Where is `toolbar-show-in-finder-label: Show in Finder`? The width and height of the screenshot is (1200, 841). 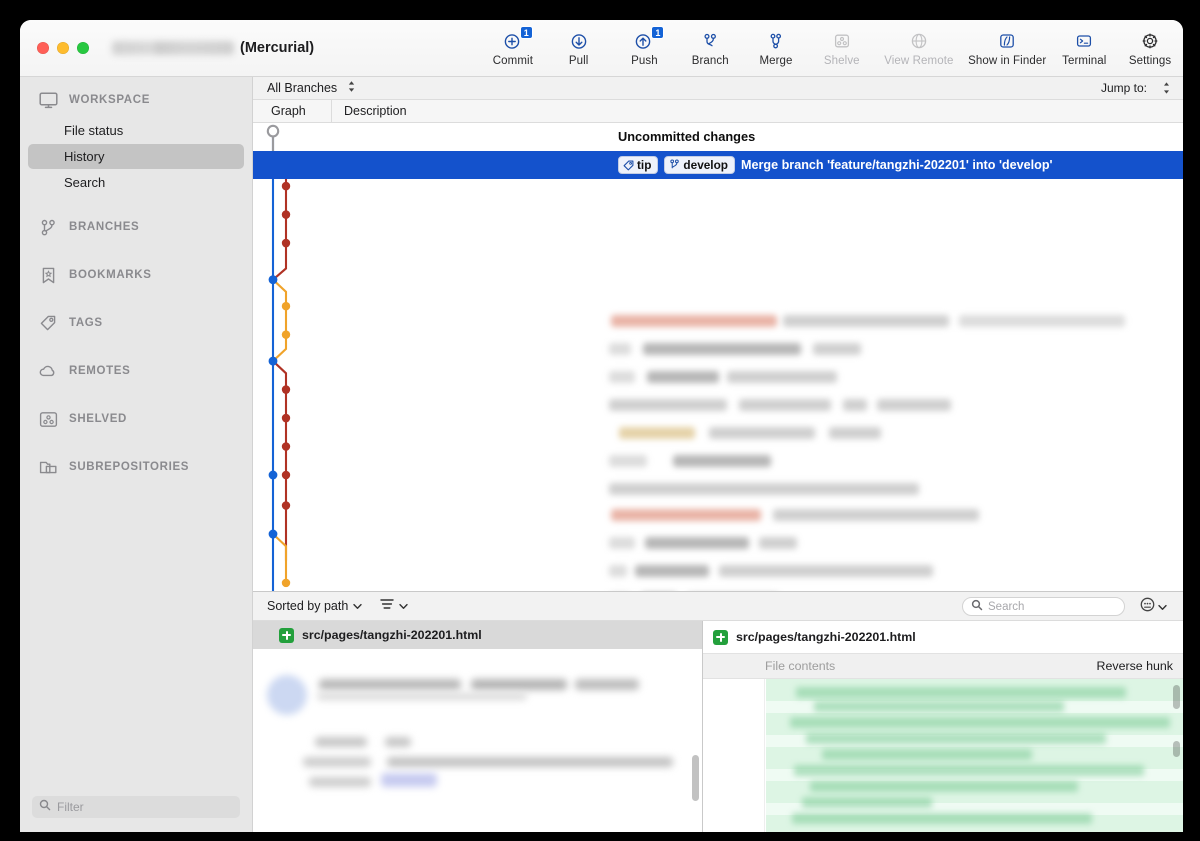
toolbar-show-in-finder-label: Show in Finder is located at coordinates (1007, 61).